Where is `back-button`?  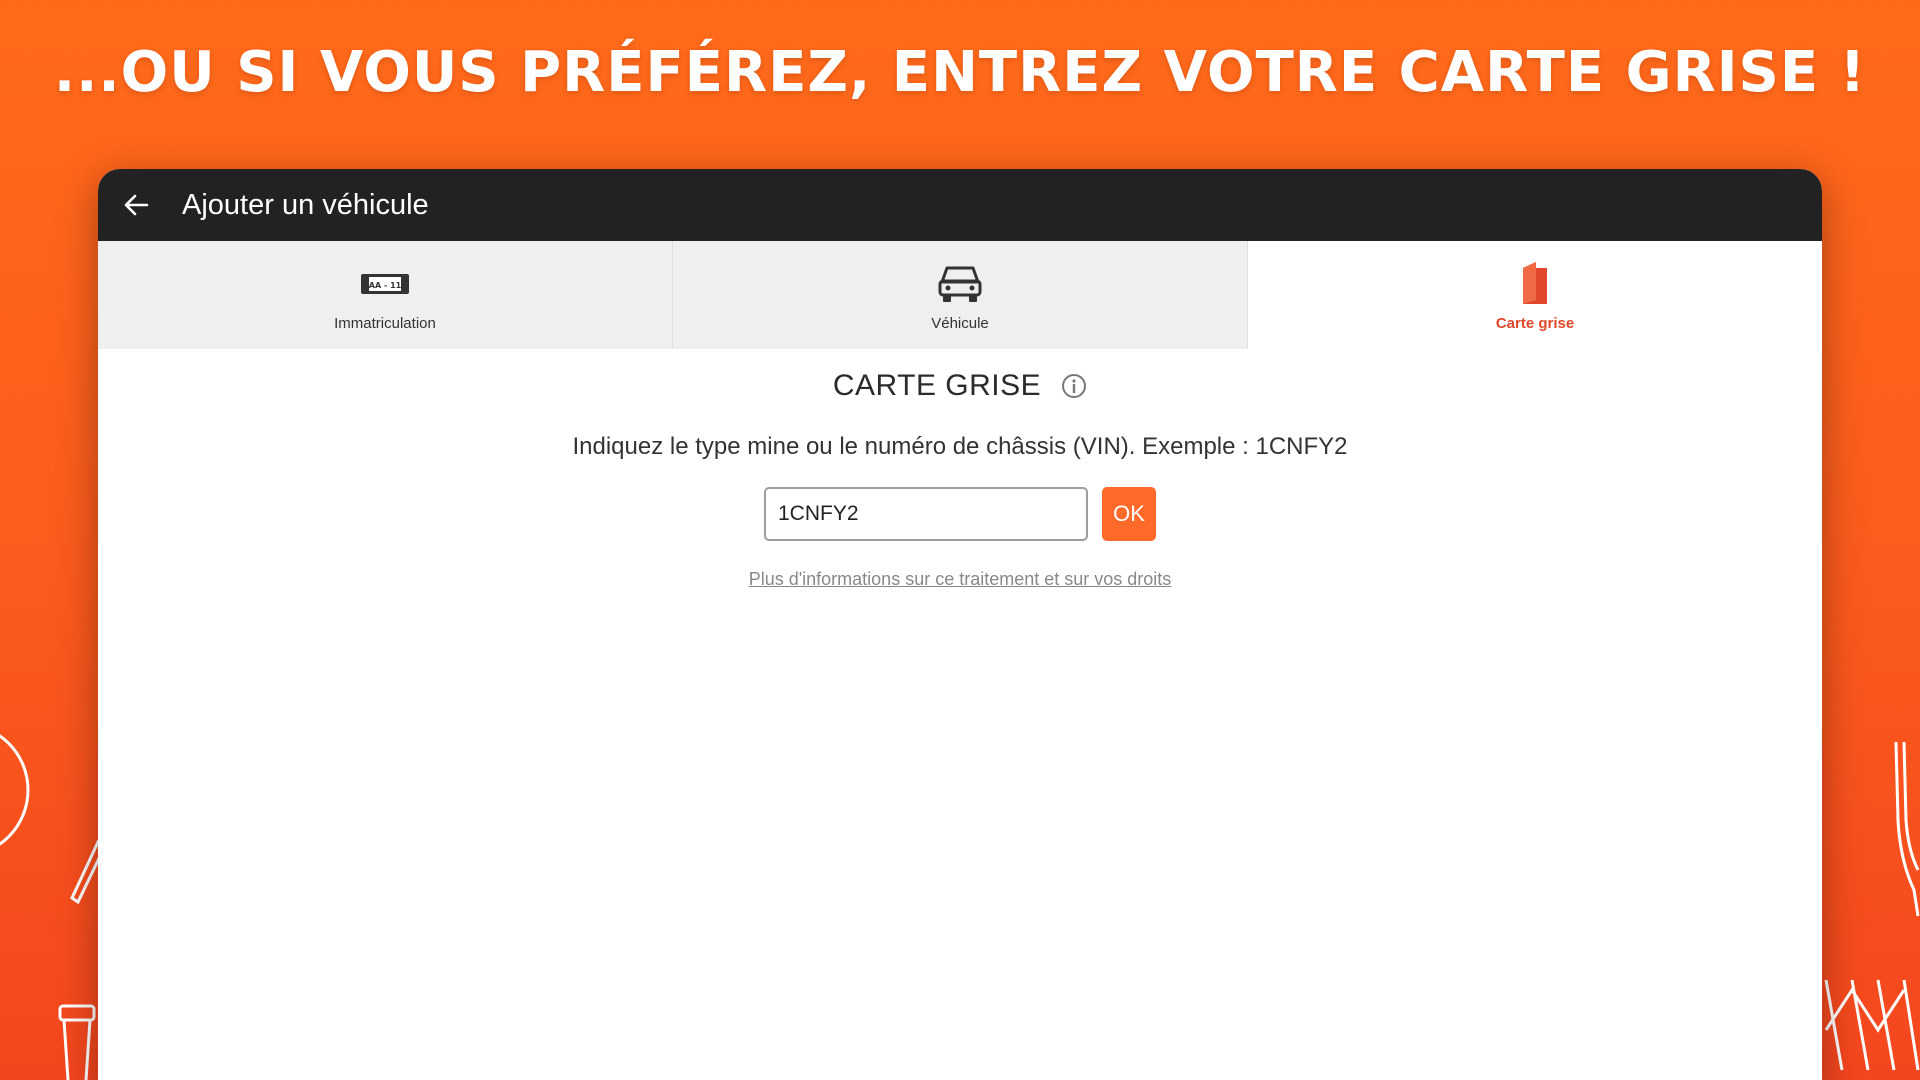 back-button is located at coordinates (136, 205).